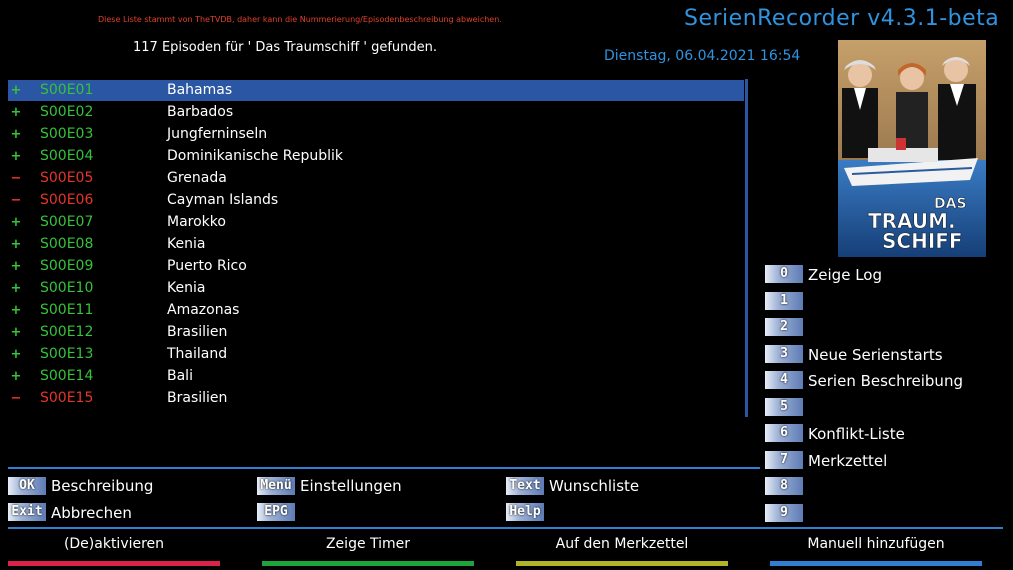 The width and height of the screenshot is (1013, 570). Describe the element at coordinates (217, 134) in the screenshot. I see `episode-title: Jungferninseln` at that location.